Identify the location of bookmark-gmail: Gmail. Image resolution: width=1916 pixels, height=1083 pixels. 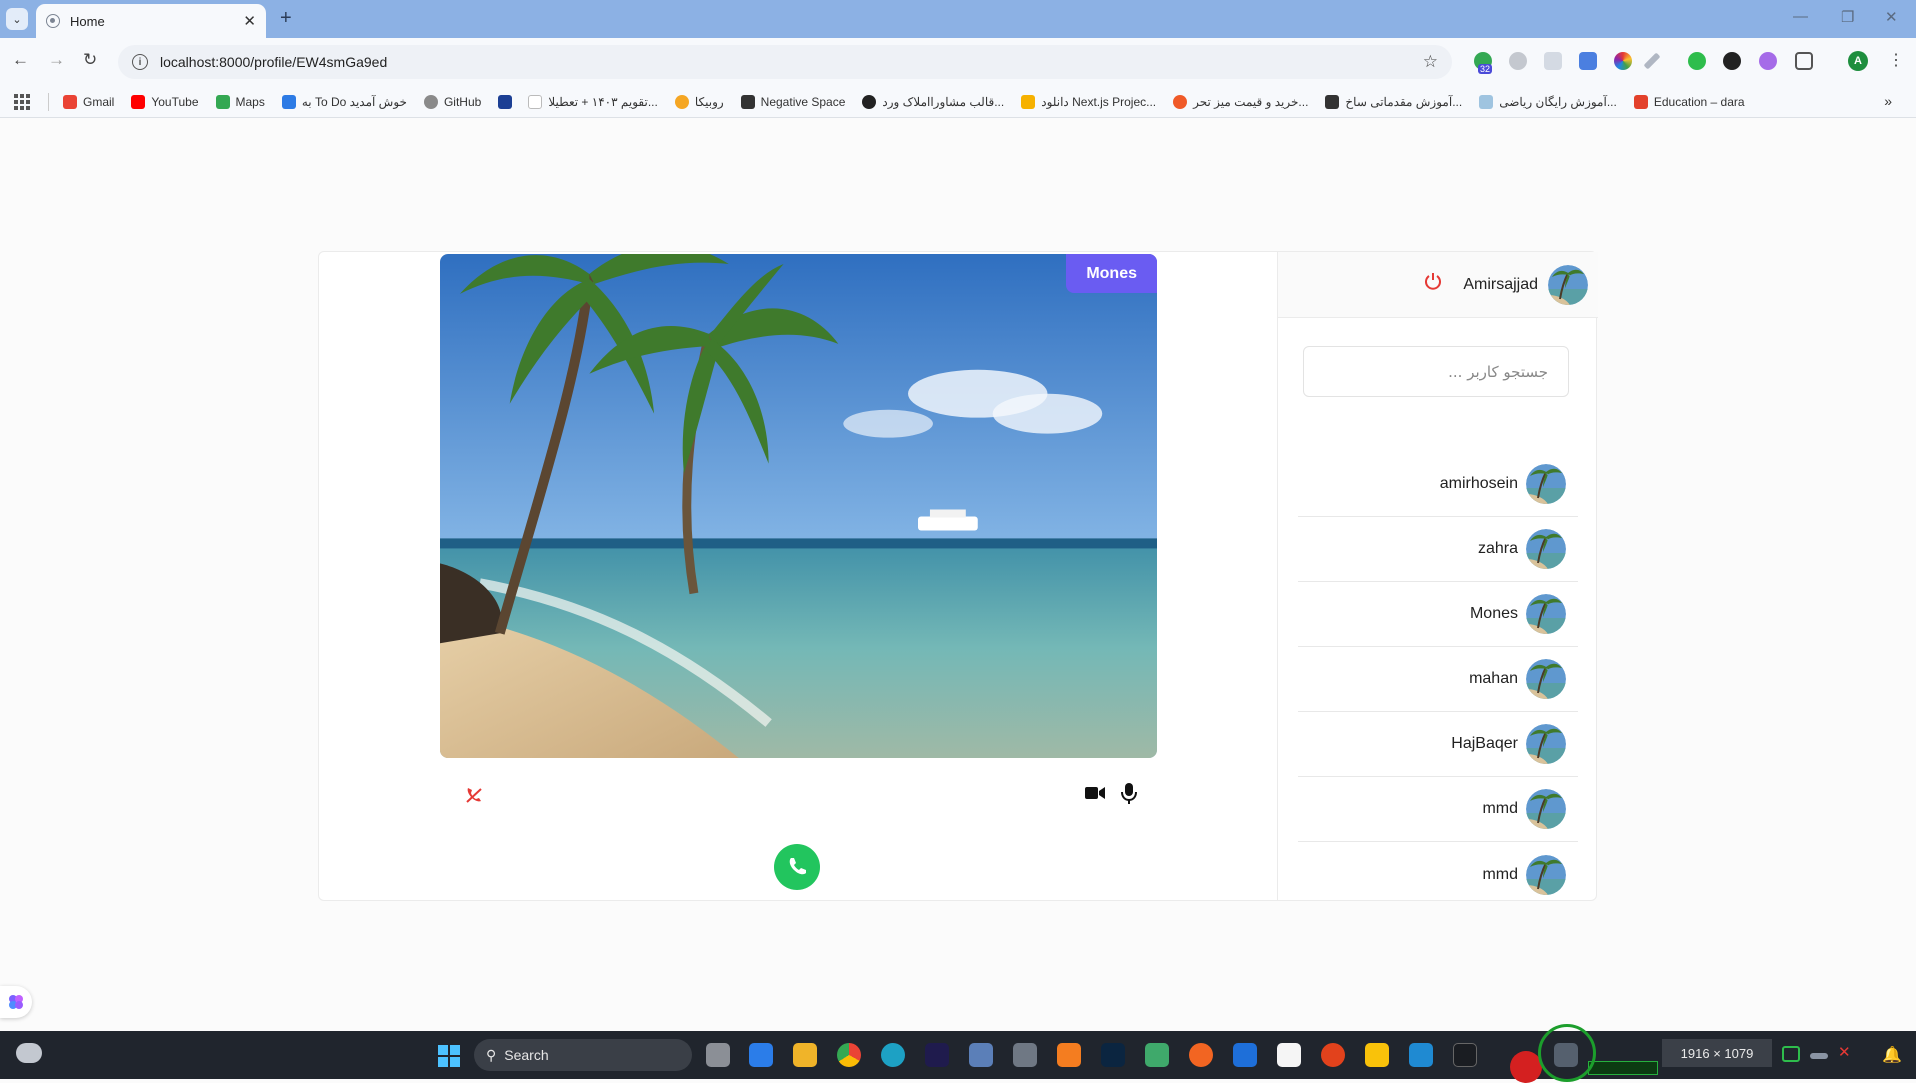
(88, 101).